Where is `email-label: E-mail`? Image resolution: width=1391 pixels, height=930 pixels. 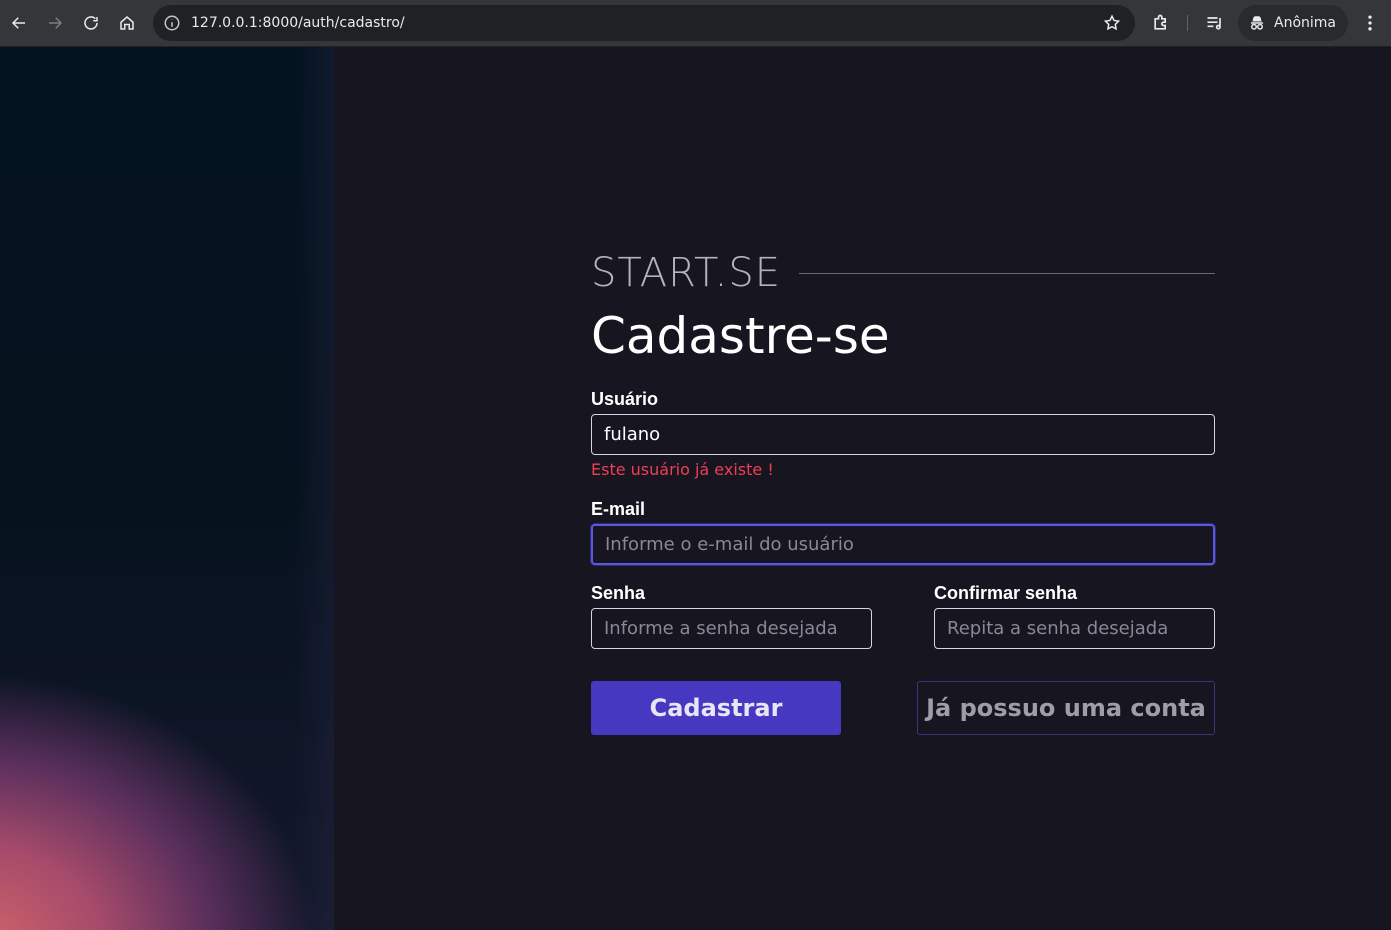
email-label: E-mail is located at coordinates (618, 509).